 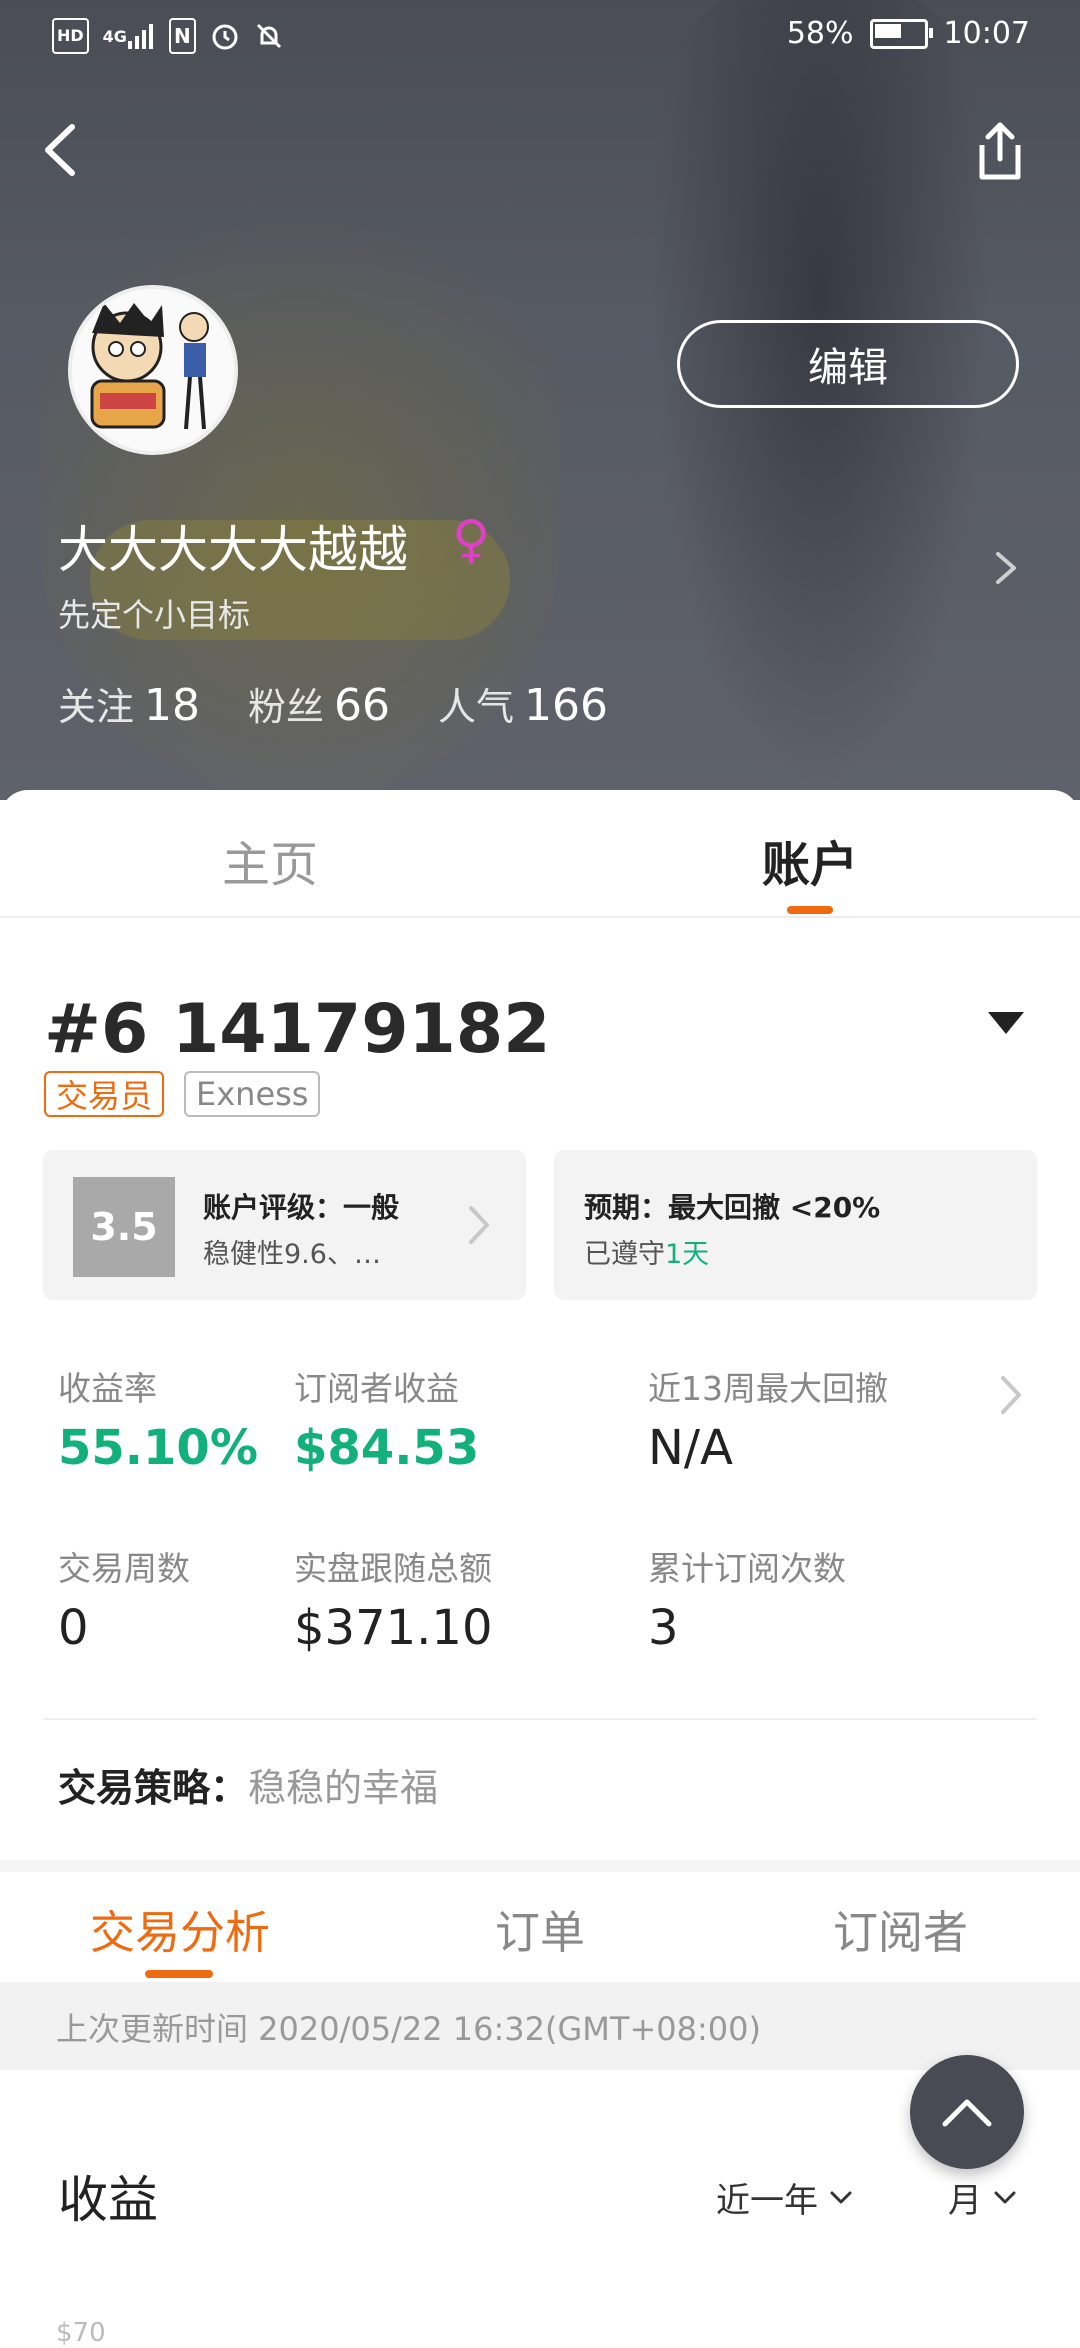 What do you see at coordinates (81, 2333) in the screenshot?
I see `chart-axis-label: $70` at bounding box center [81, 2333].